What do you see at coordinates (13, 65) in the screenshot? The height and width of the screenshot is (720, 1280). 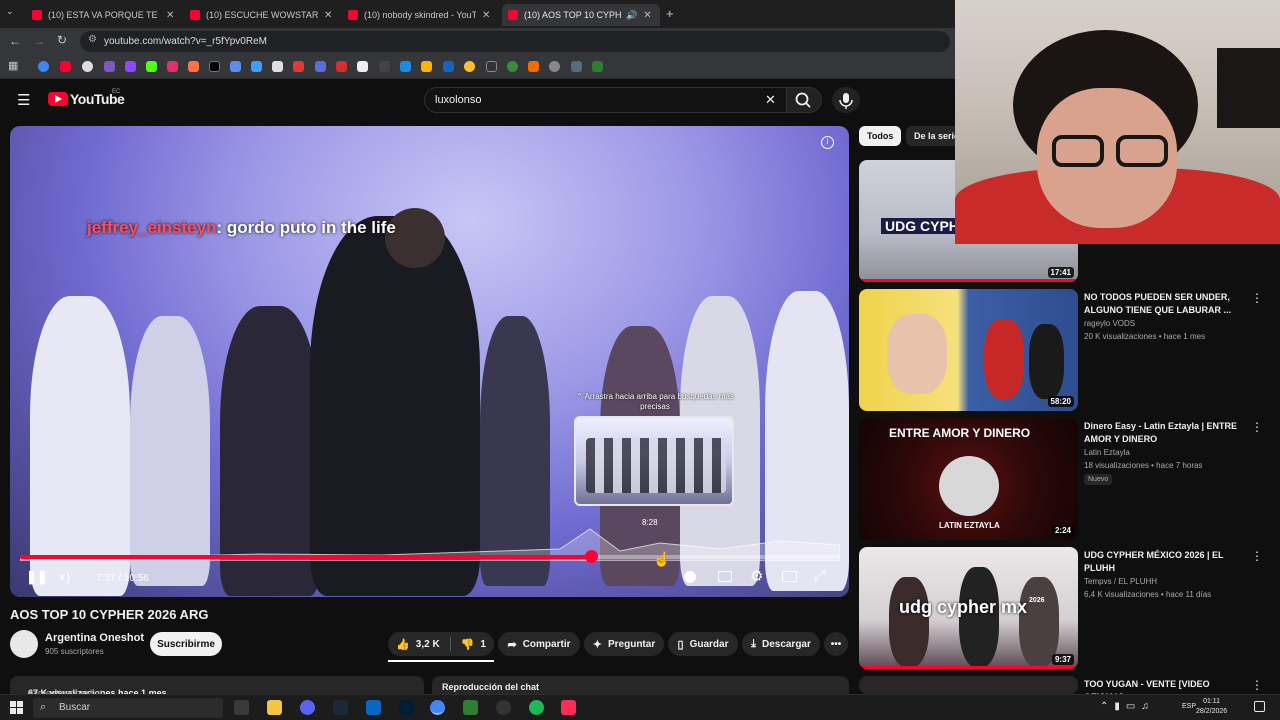 I see `apps-grid-icon: ▦` at bounding box center [13, 65].